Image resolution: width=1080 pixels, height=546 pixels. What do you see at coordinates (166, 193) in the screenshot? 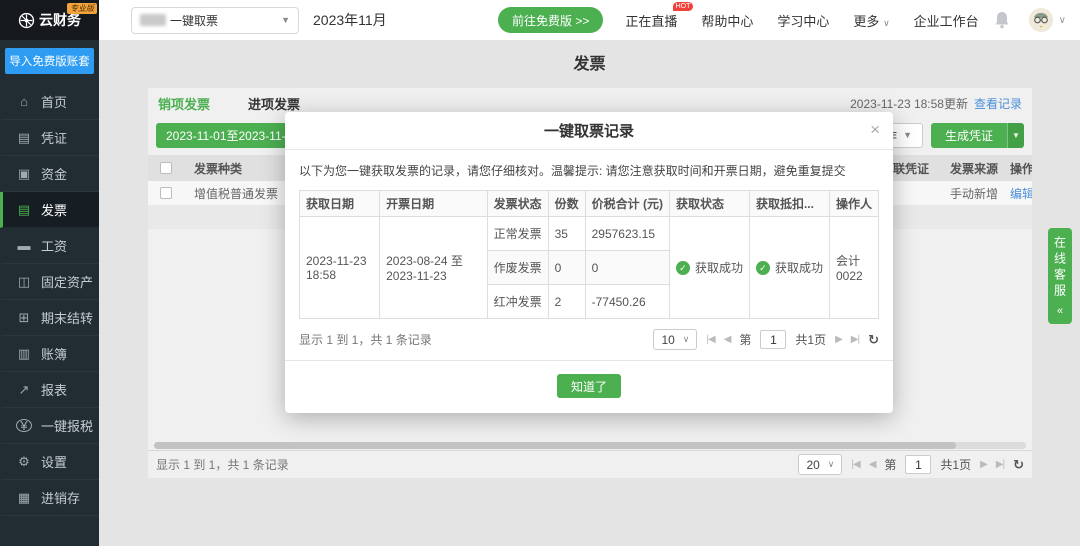
I see `row-checkbox` at bounding box center [166, 193].